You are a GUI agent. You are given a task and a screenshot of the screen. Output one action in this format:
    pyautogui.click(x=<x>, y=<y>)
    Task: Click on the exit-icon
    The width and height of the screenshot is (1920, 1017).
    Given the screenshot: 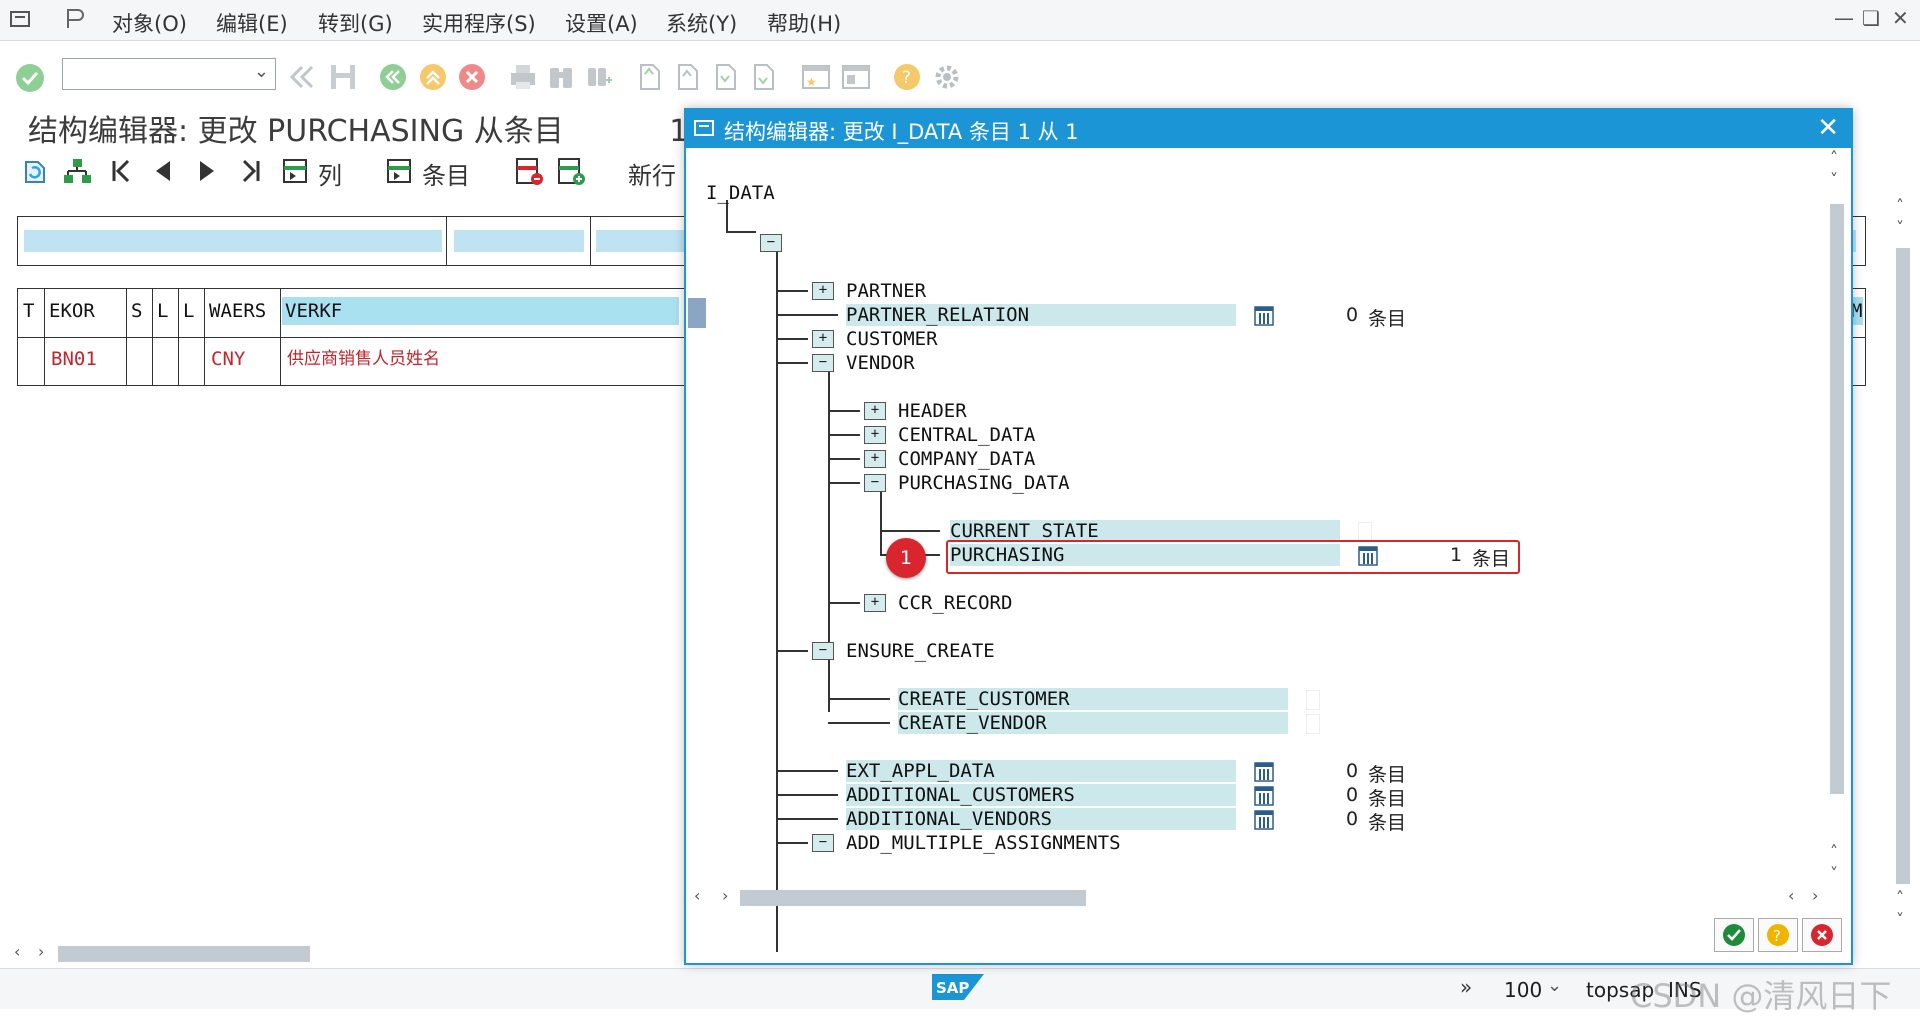 What is the action you would take?
    pyautogui.click(x=433, y=79)
    